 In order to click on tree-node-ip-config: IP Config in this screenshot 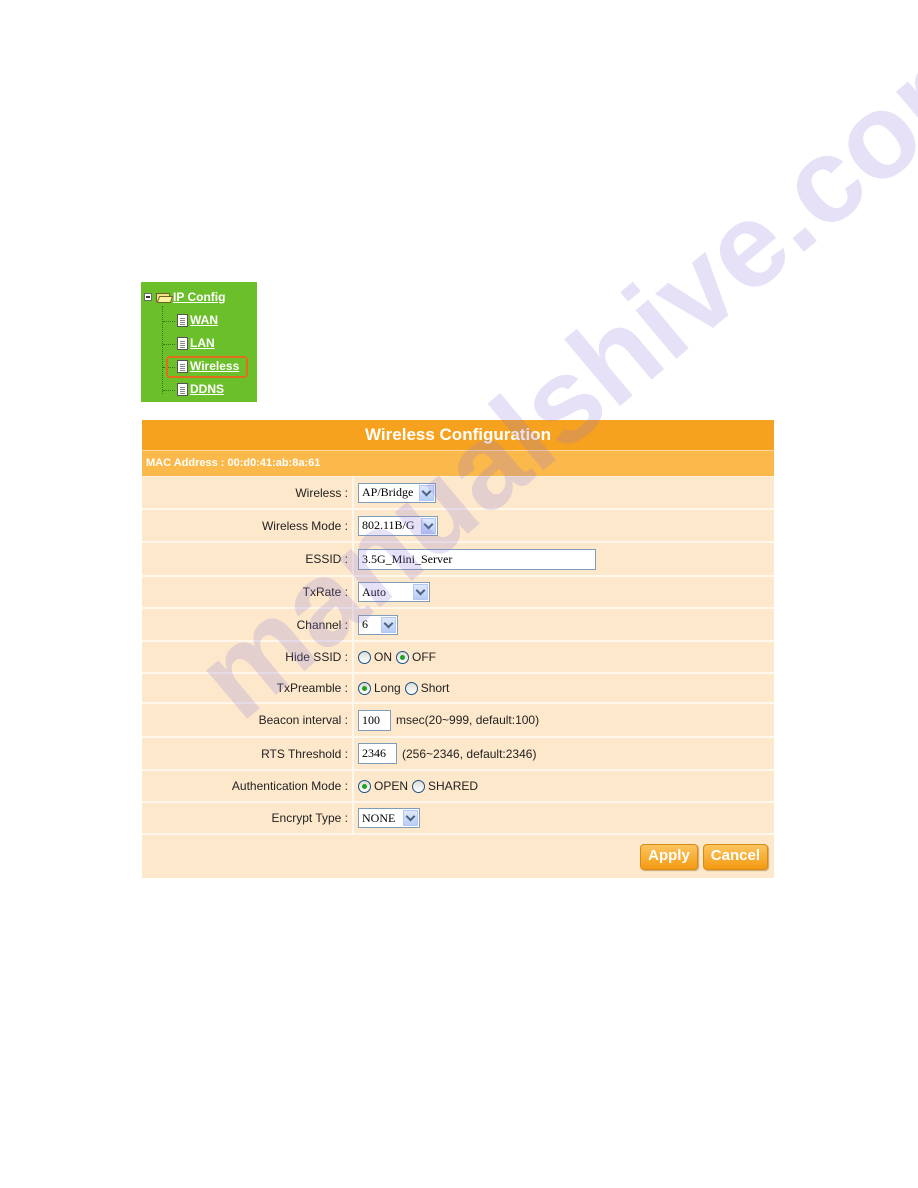, I will do `click(190, 297)`.